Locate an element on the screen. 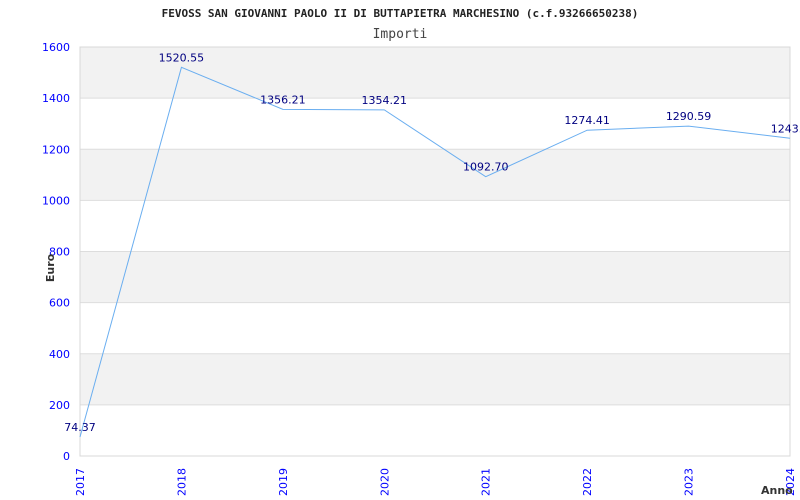 This screenshot has height=500, width=800. y-tick-label: 0 is located at coordinates (66, 456).